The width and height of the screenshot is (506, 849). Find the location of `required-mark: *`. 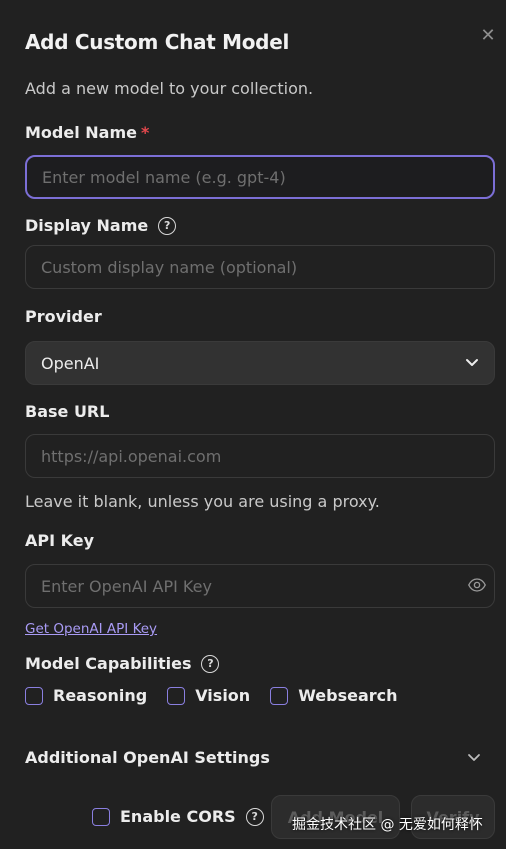

required-mark: * is located at coordinates (145, 132).